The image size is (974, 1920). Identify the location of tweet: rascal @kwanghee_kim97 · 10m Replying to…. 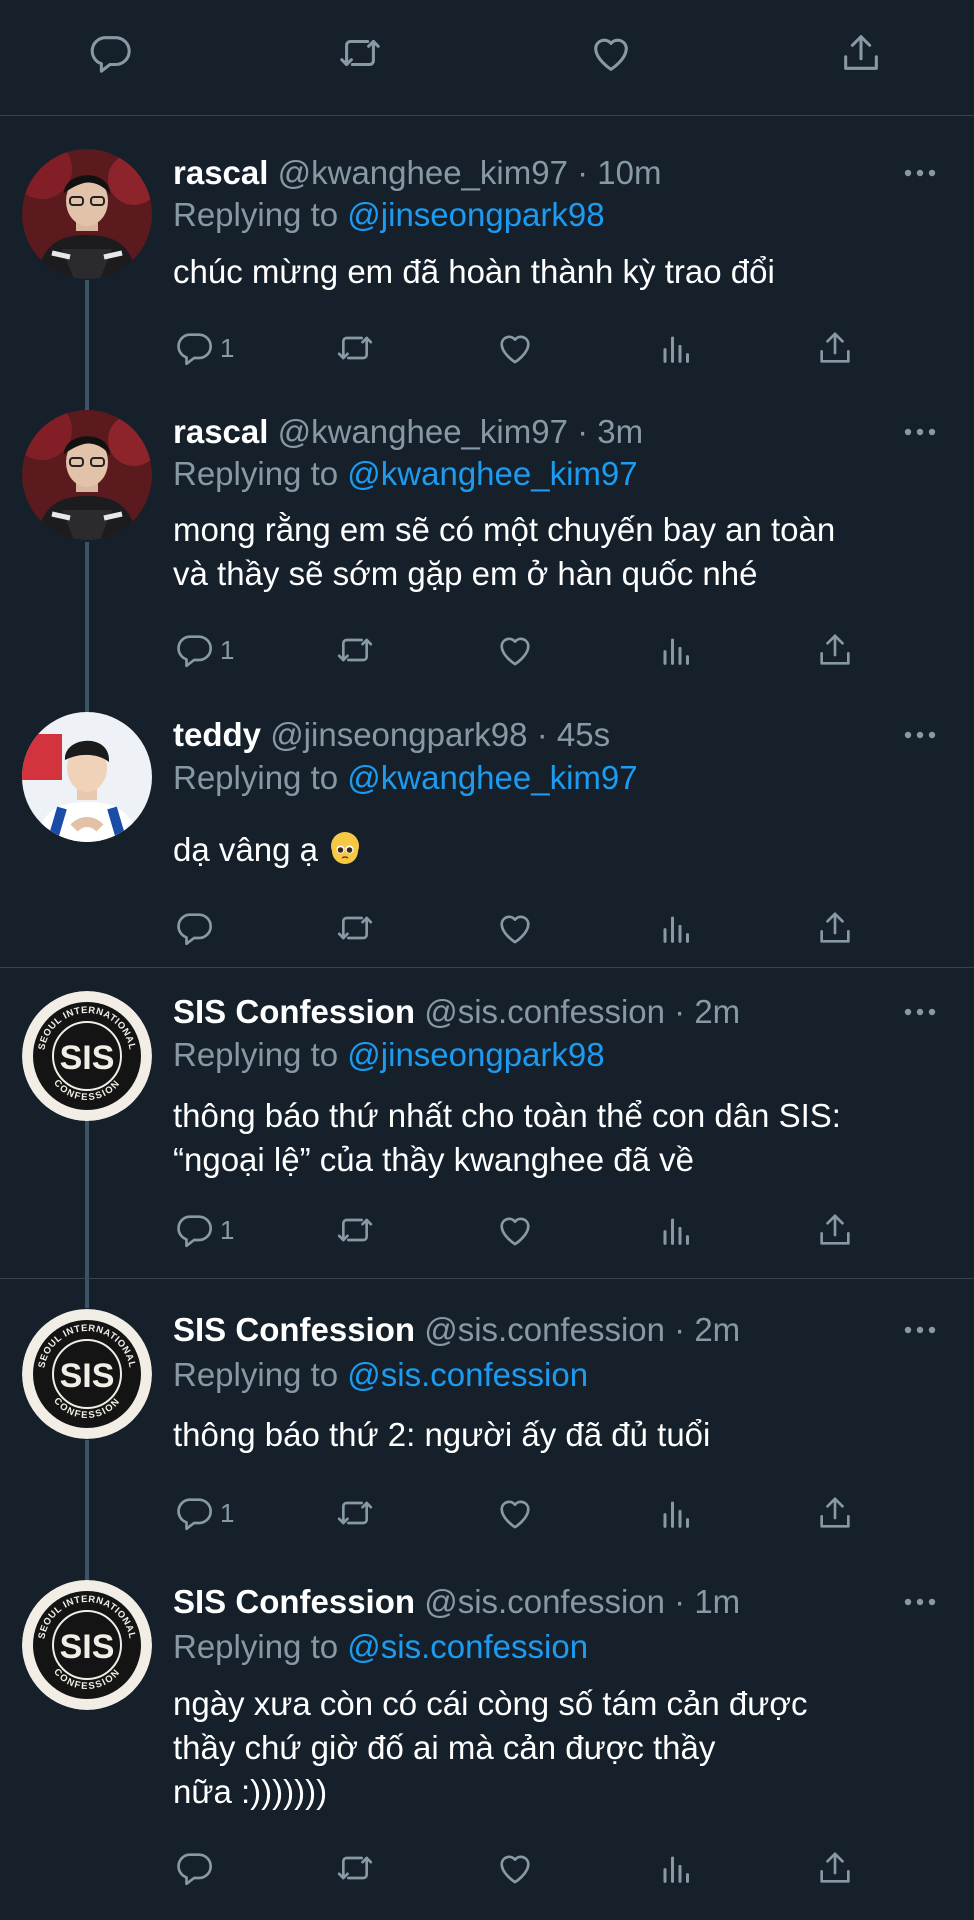
(487, 247).